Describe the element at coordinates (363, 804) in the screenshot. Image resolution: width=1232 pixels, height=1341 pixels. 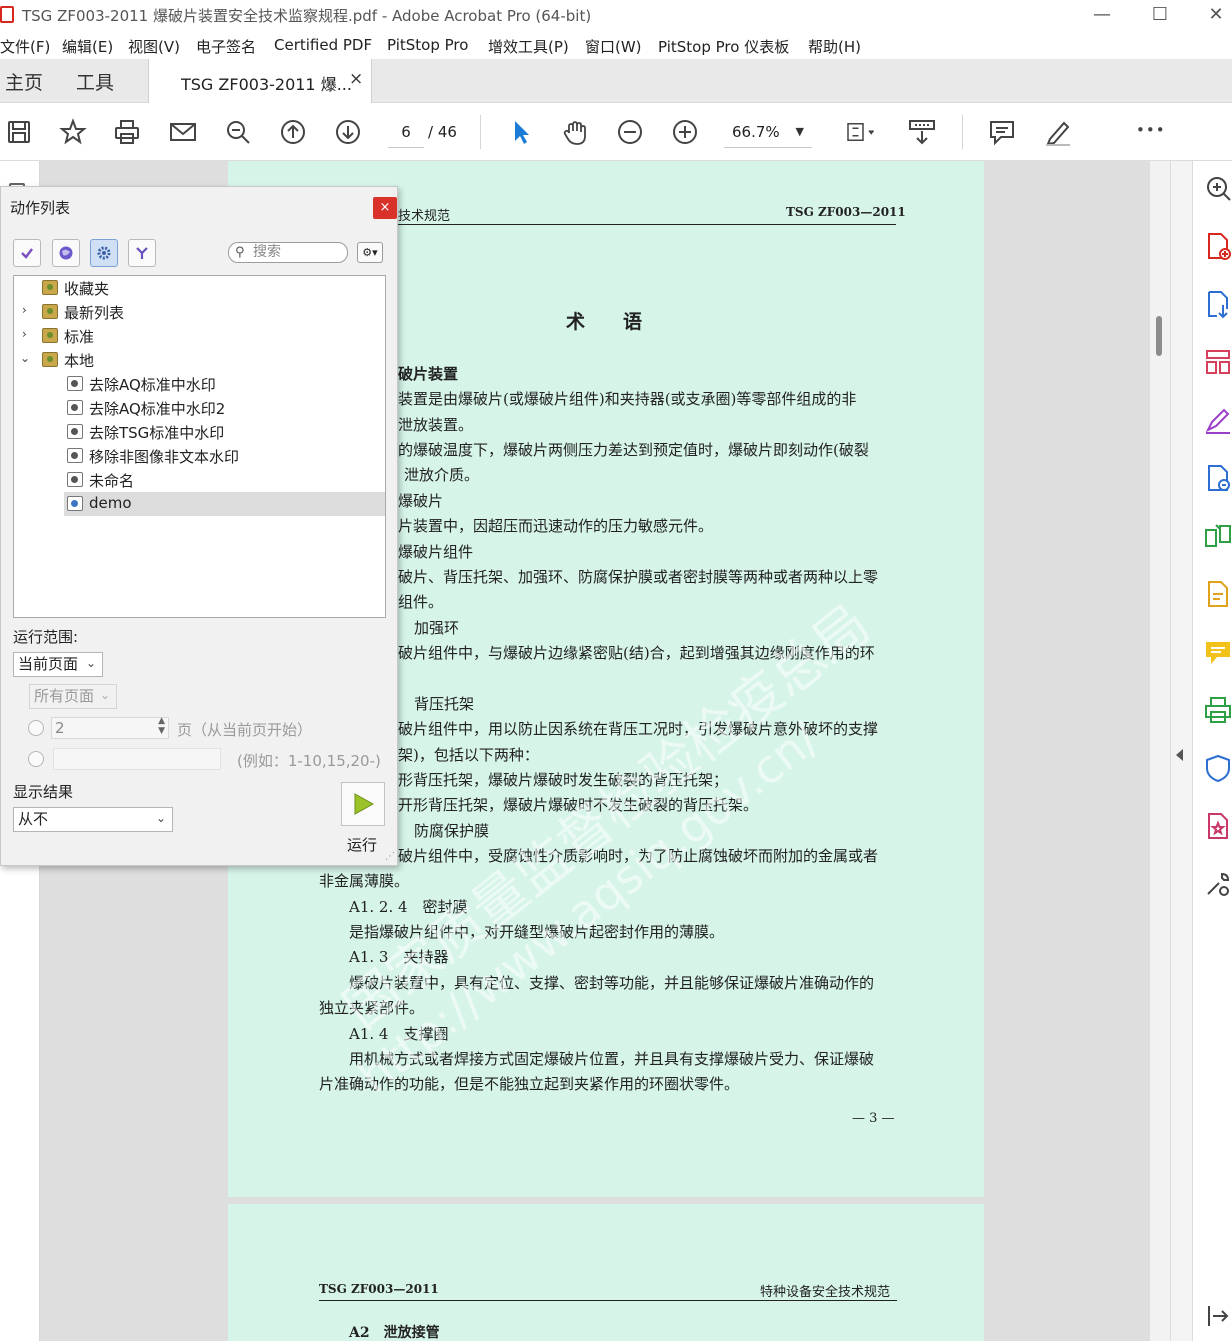
I see `run-button` at that location.